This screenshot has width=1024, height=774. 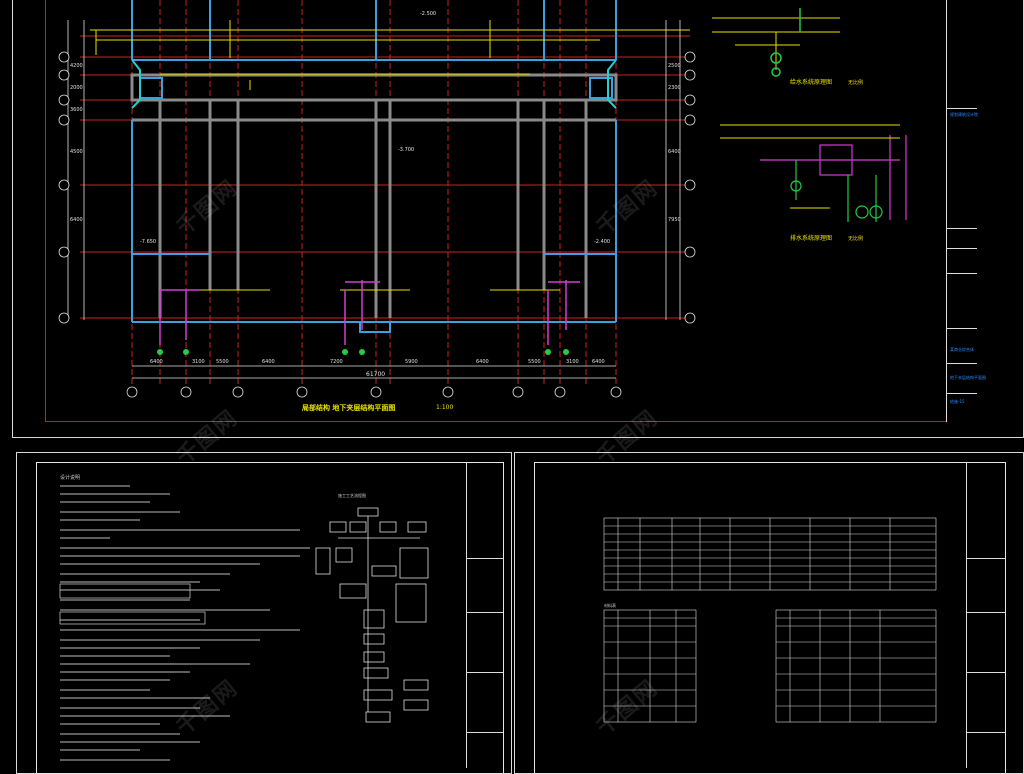 What do you see at coordinates (534, 362) in the screenshot?
I see `bottom-dim-7: 5500` at bounding box center [534, 362].